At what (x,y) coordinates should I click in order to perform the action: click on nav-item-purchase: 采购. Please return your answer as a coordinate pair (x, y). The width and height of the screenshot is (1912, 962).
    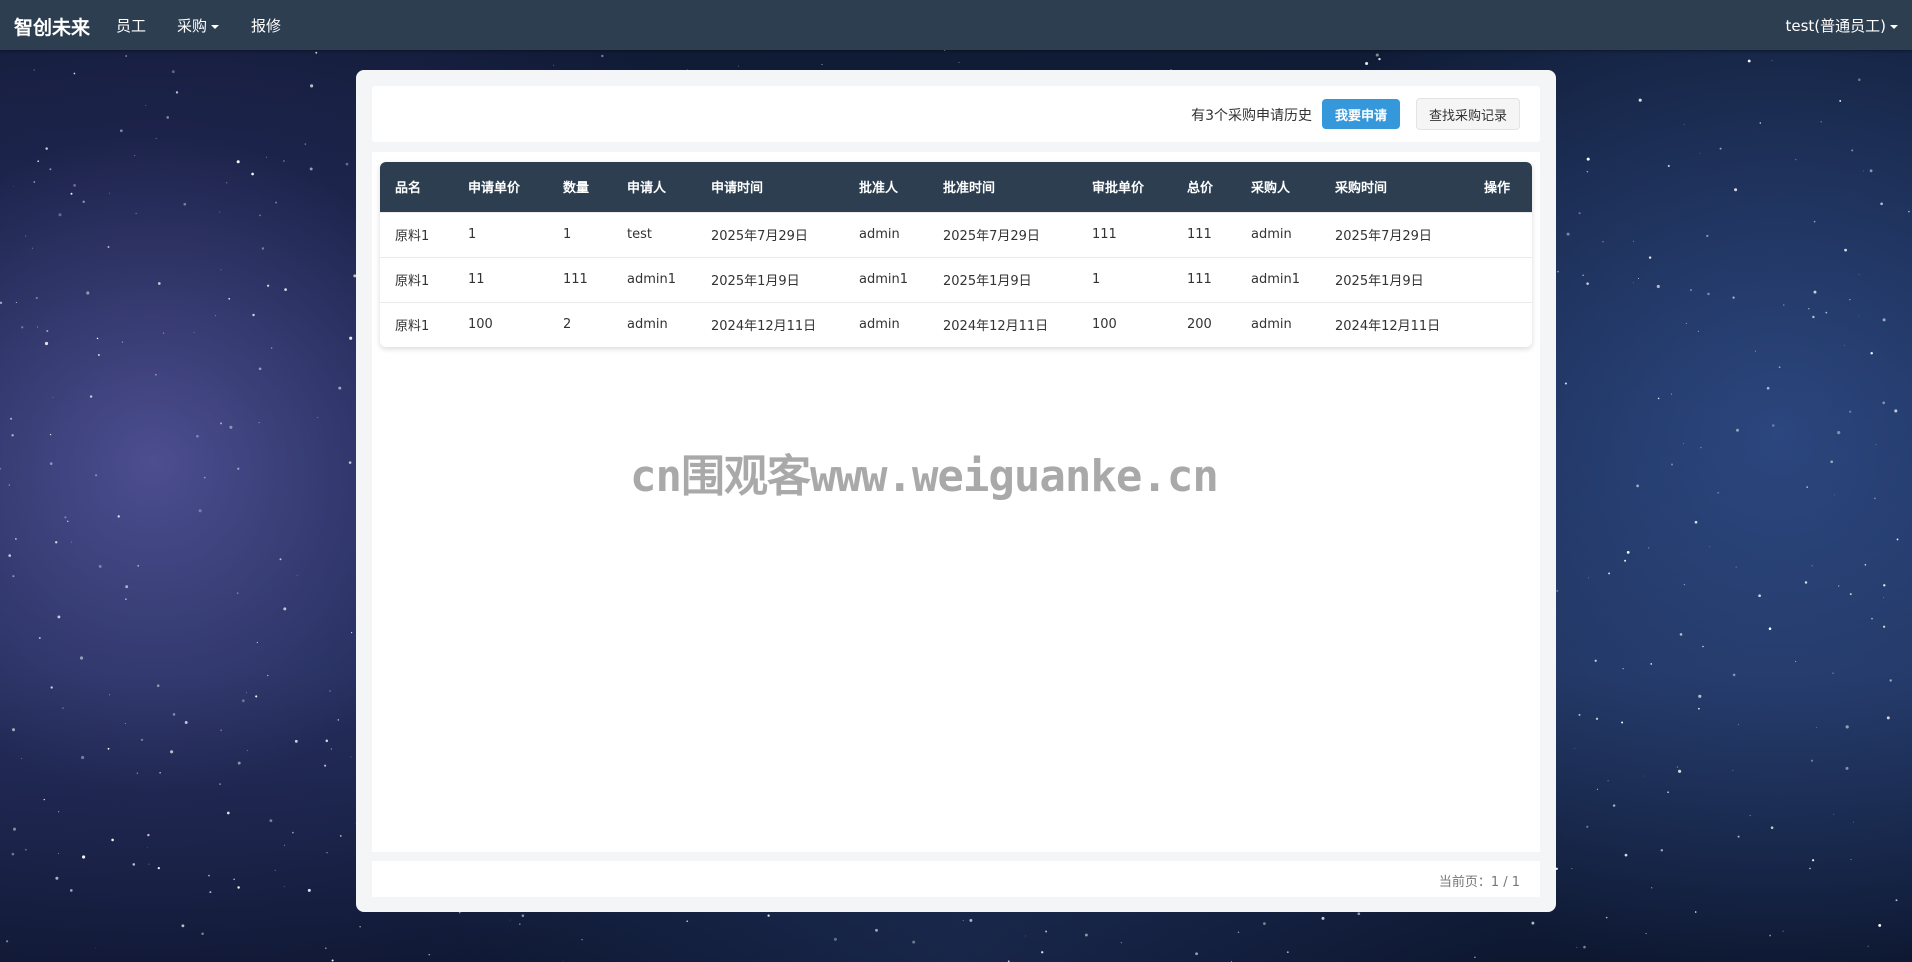
    Looking at the image, I should click on (198, 25).